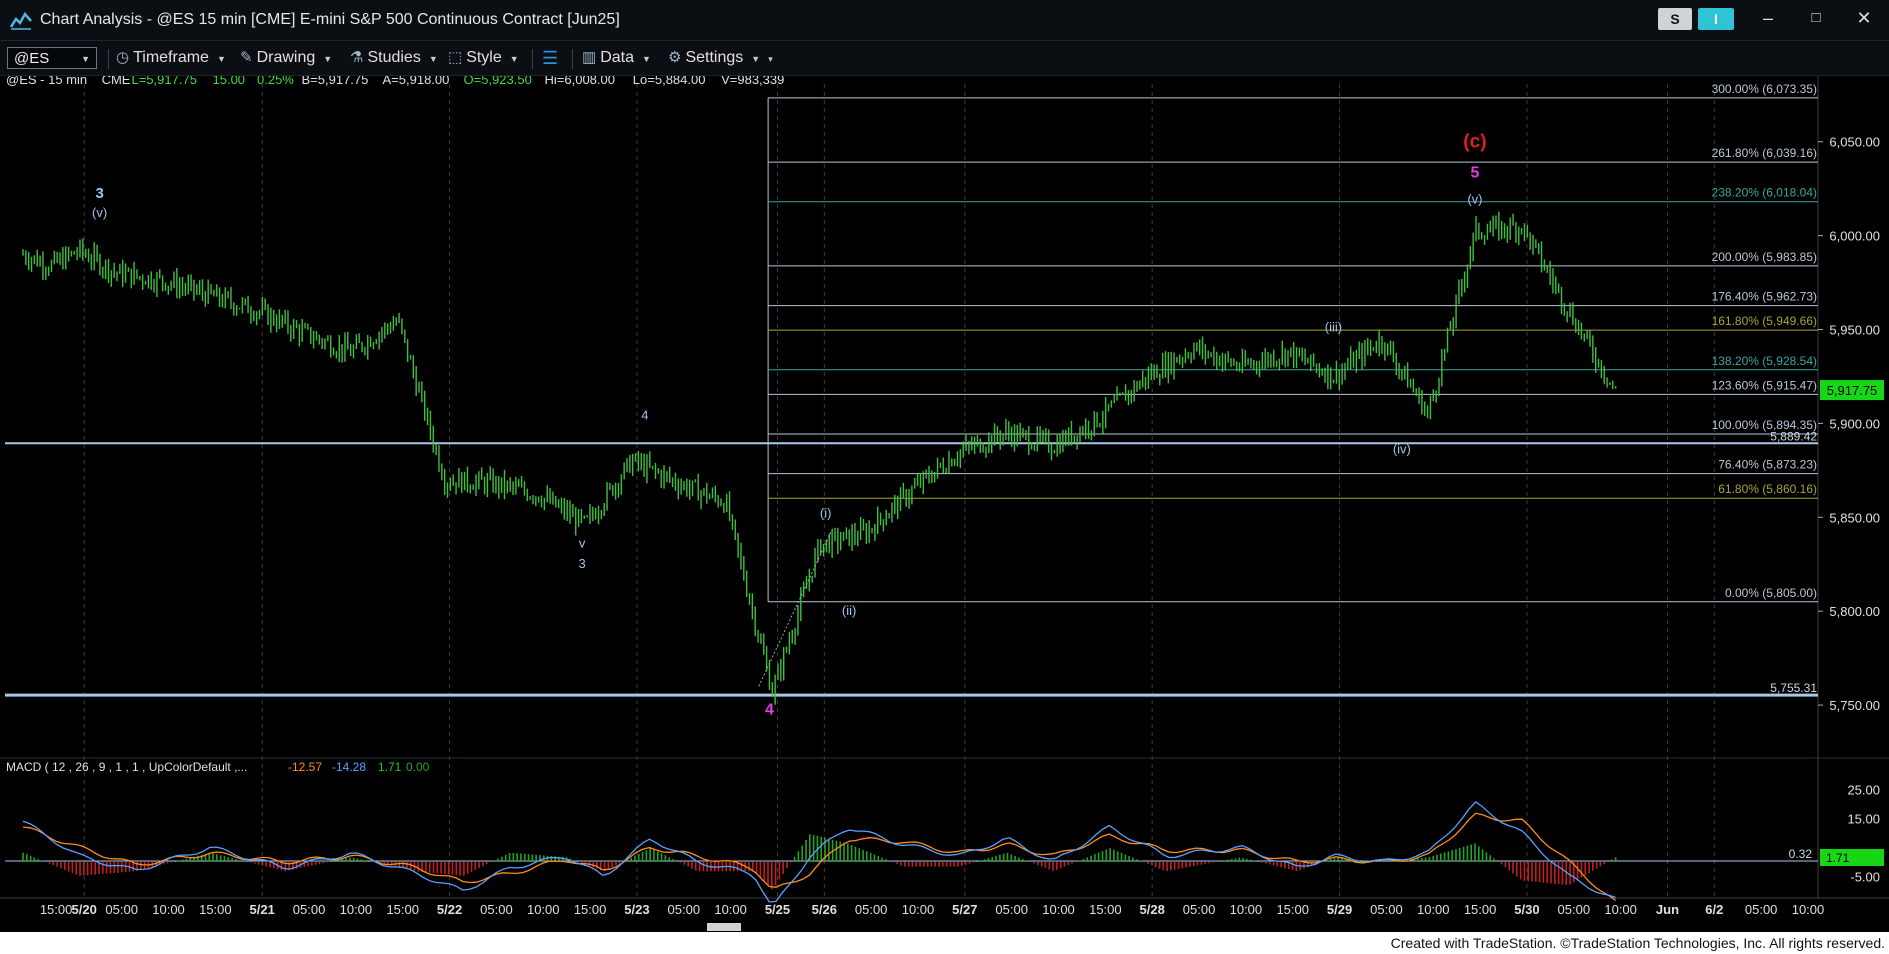 The image size is (1889, 954). What do you see at coordinates (1767, 465) in the screenshot?
I see `fib-level-label: 76.40% (5,873.23)` at bounding box center [1767, 465].